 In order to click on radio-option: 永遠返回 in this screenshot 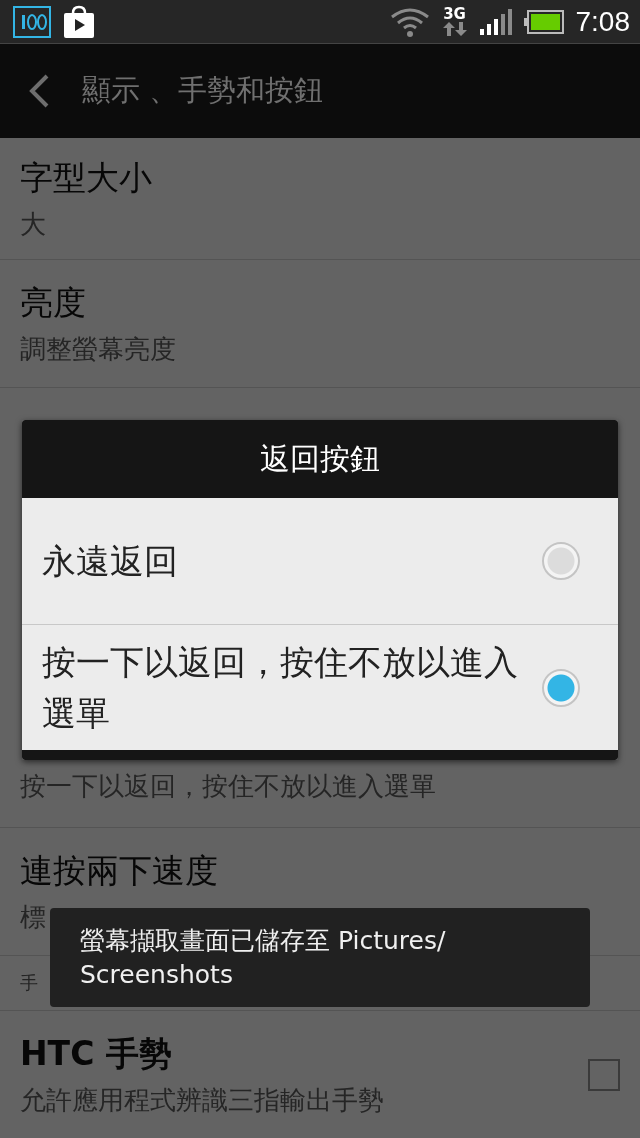, I will do `click(320, 561)`.